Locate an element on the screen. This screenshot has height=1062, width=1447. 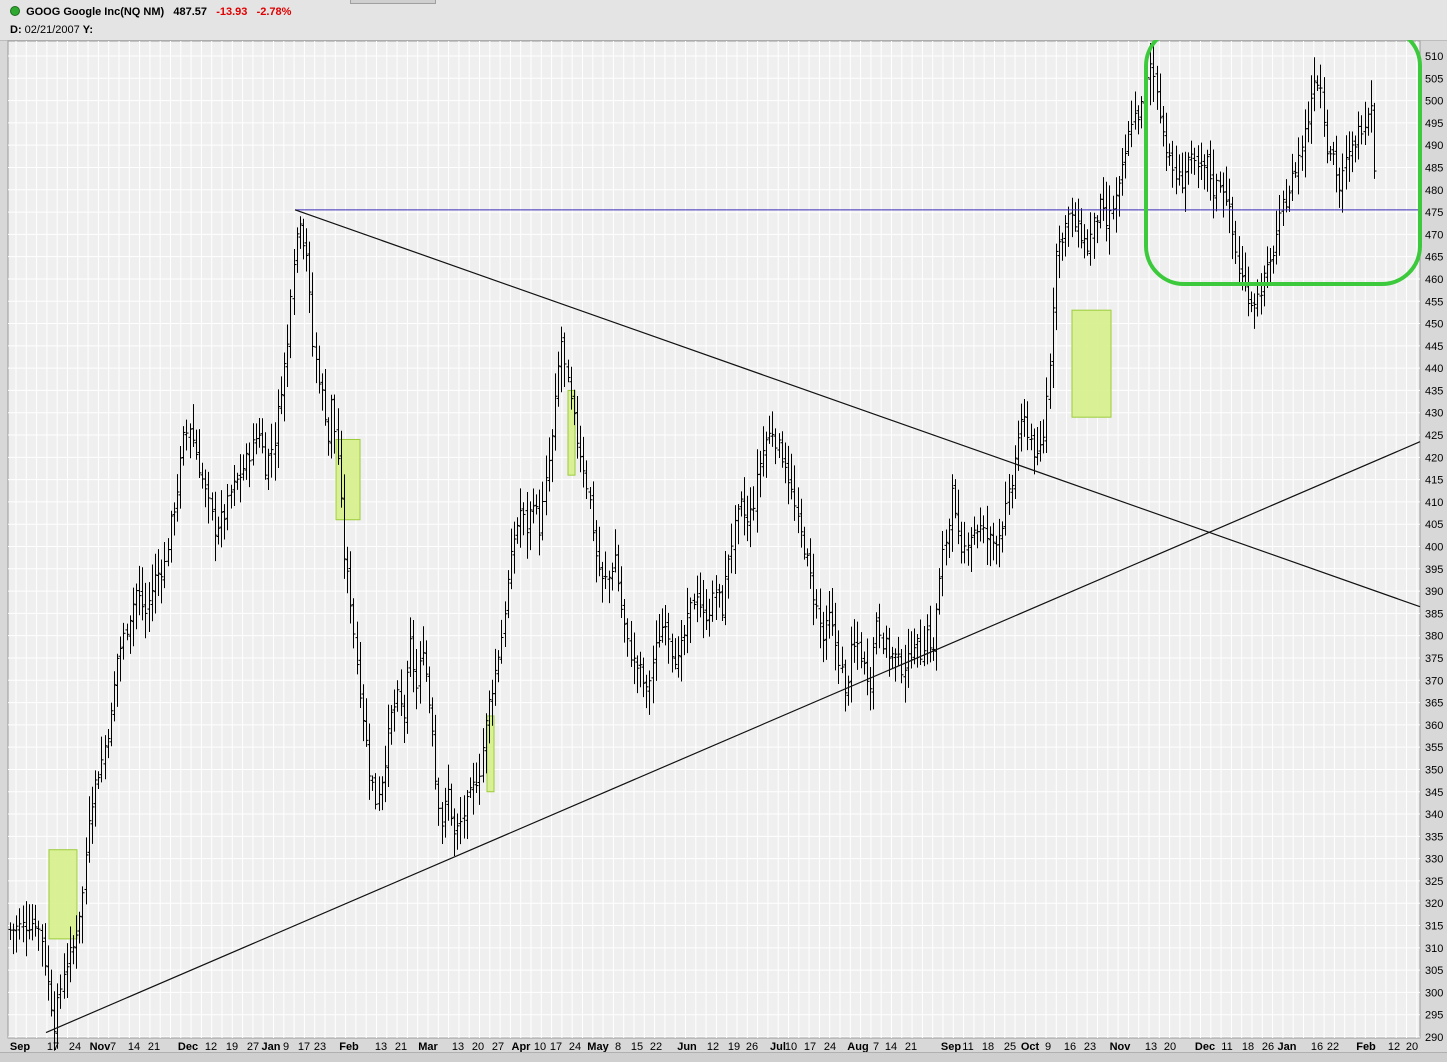
y-tick-label: 510 is located at coordinates (1434, 57).